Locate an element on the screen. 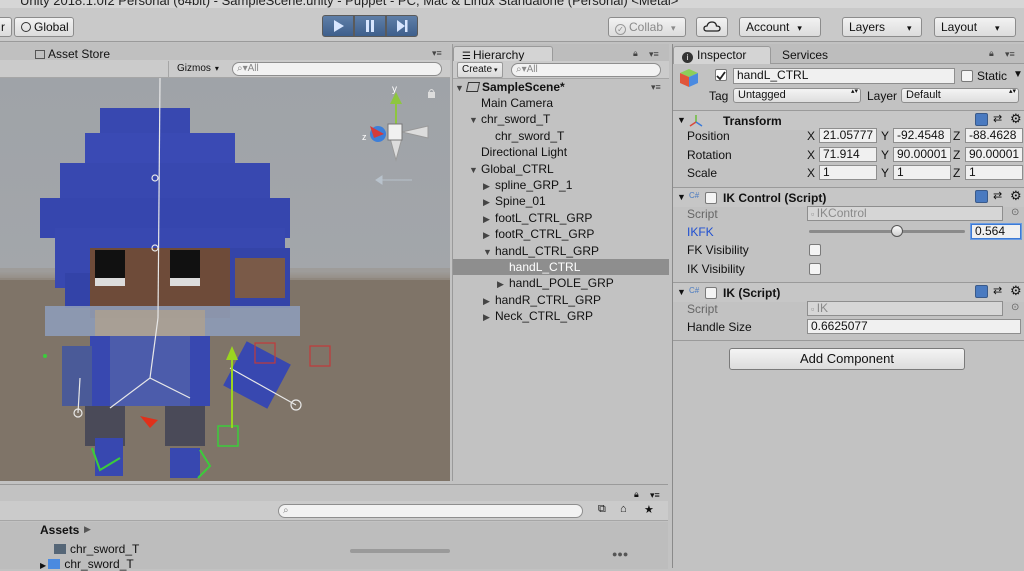  scale-z-field: 1 is located at coordinates (994, 172).